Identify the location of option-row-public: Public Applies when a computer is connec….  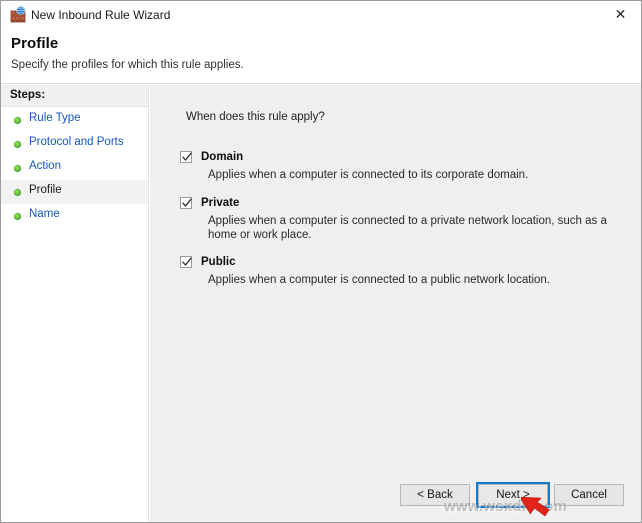
(400, 270).